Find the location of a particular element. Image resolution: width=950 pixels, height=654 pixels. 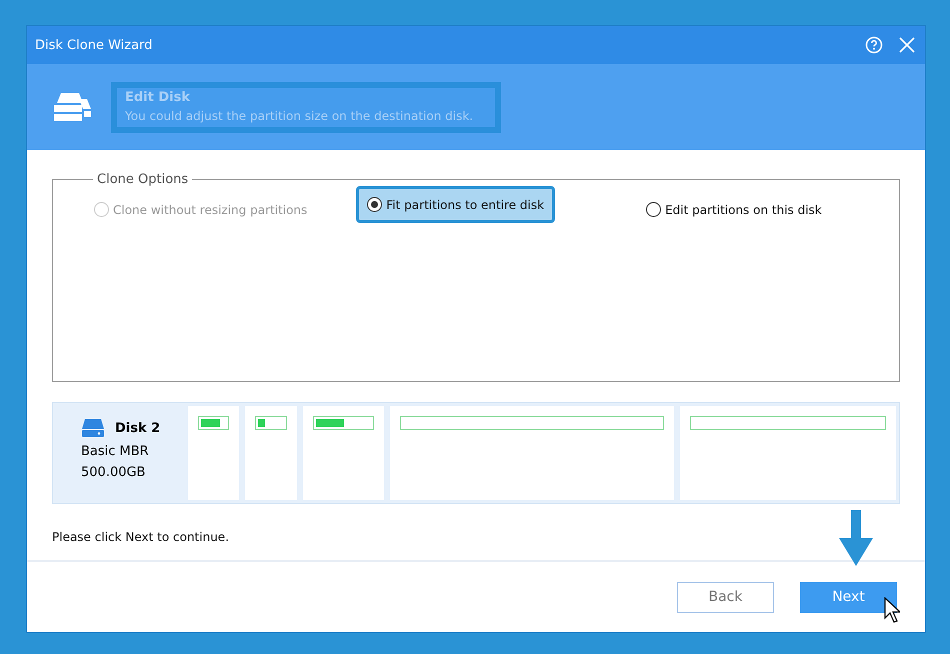

step-title: Edit Disk is located at coordinates (158, 97).